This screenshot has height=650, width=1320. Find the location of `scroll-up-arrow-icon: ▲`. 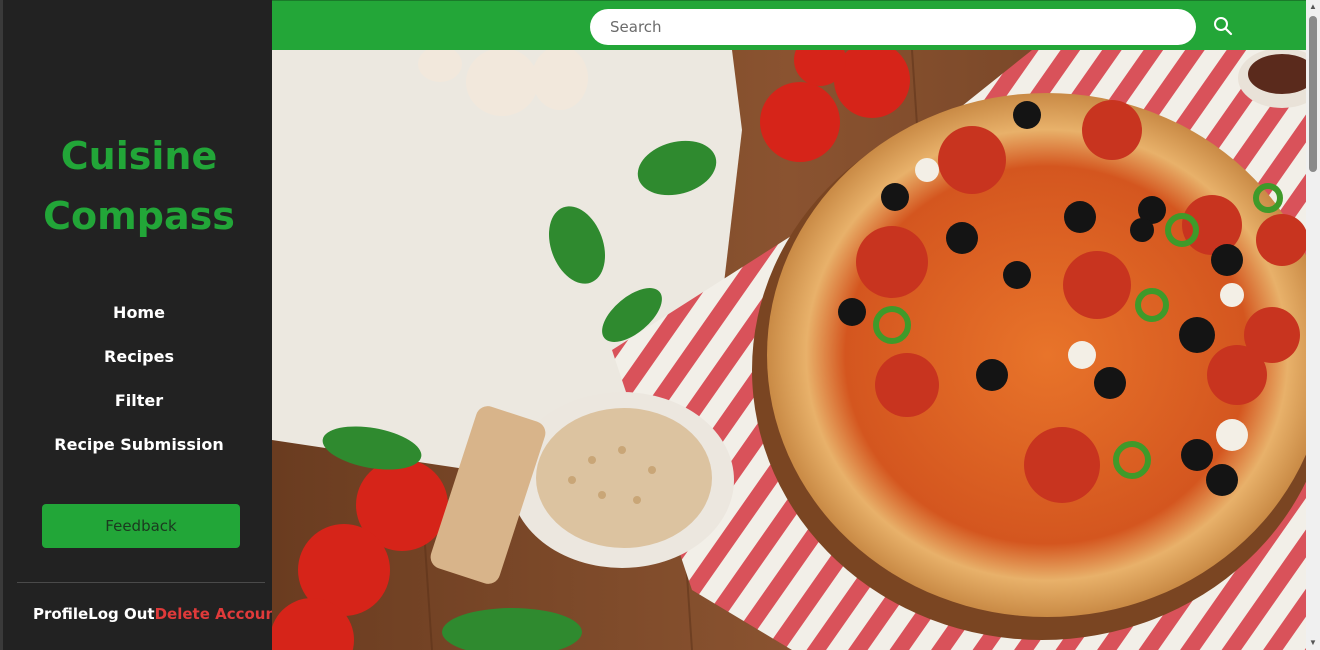

scroll-up-arrow-icon: ▲ is located at coordinates (1313, 7).